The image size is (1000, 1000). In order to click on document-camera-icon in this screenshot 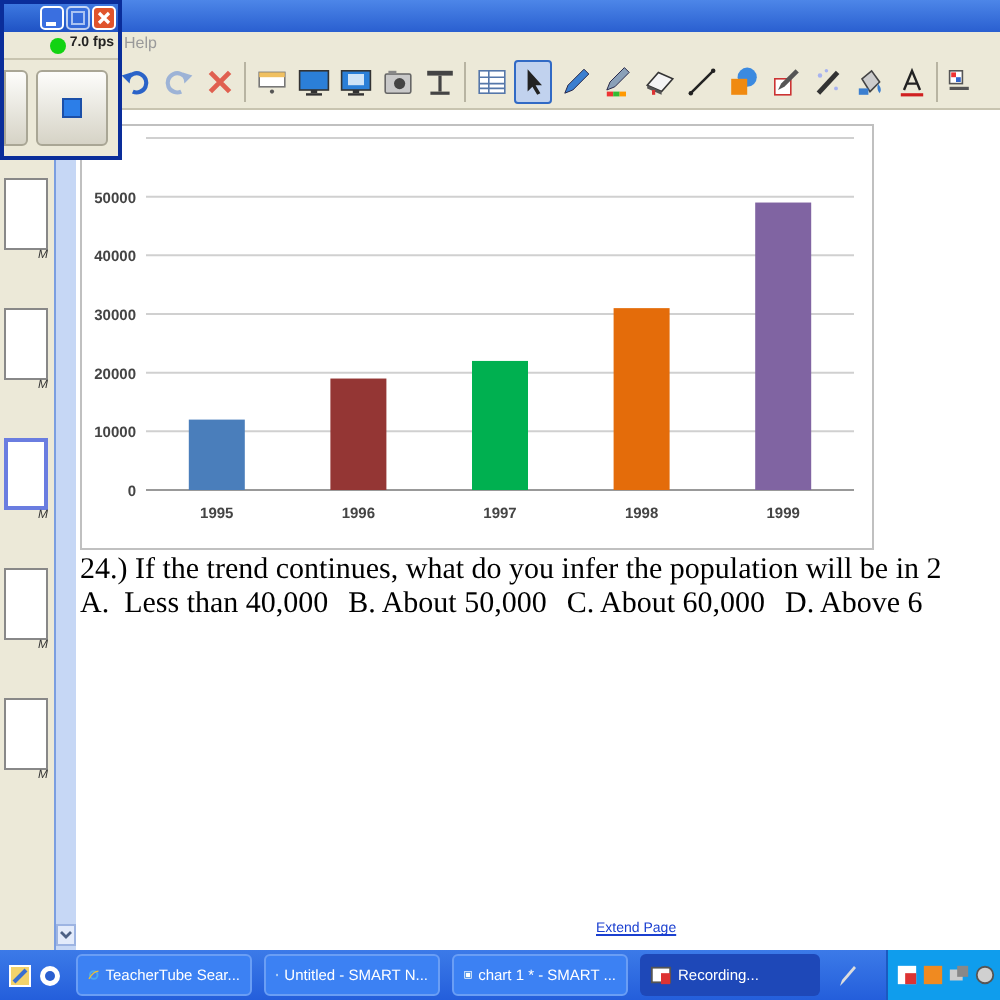, I will do `click(439, 82)`.